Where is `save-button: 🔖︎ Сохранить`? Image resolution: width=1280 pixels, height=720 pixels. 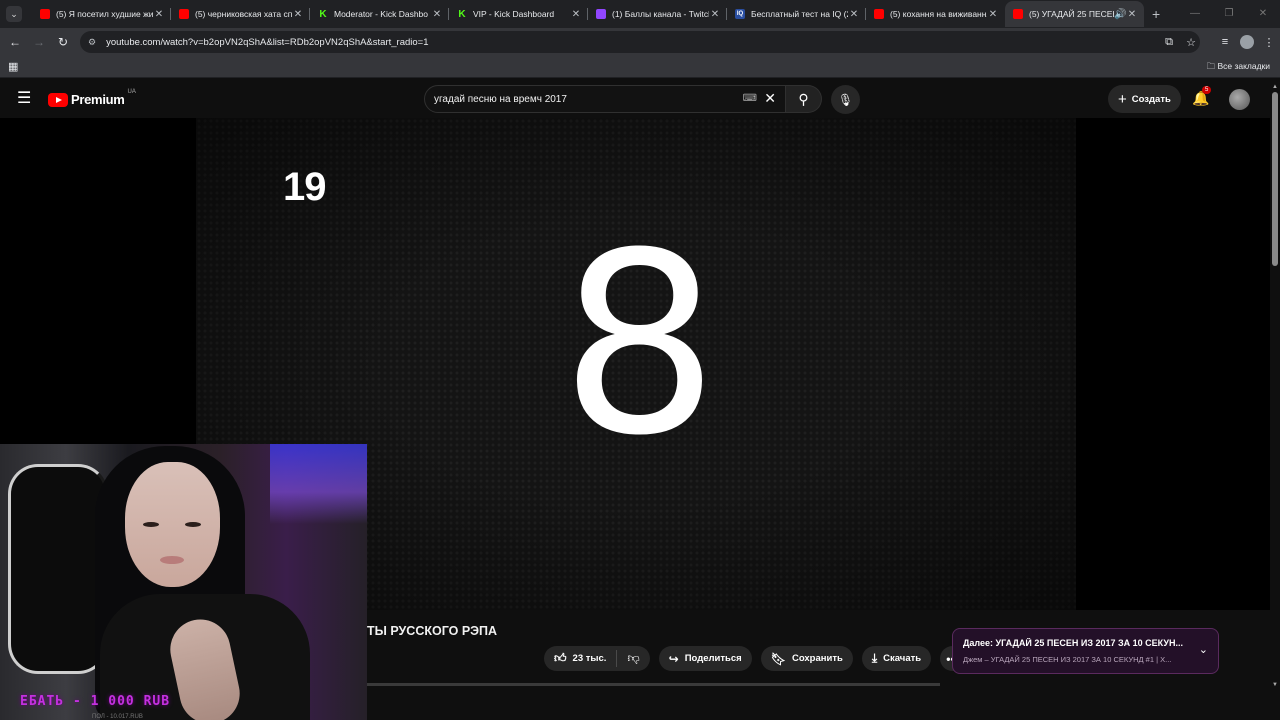
save-button: 🔖︎ Сохранить is located at coordinates (806, 658).